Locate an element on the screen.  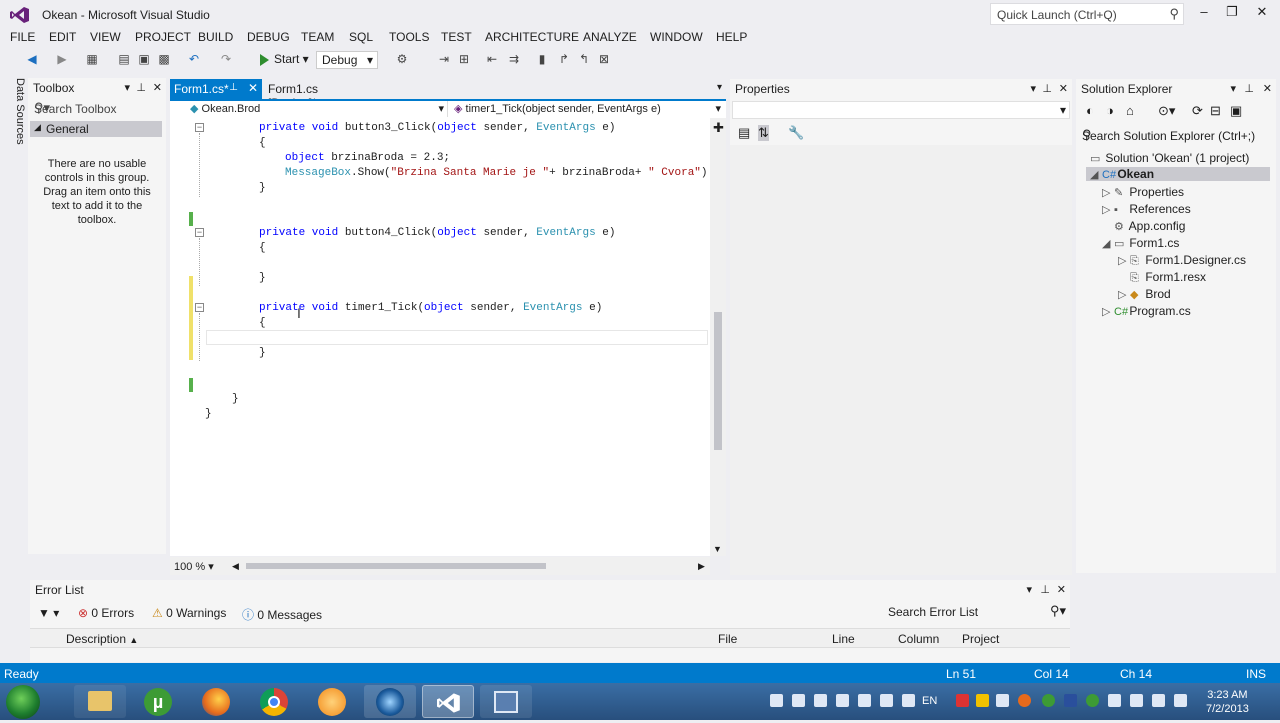
solution-config-select: Debug ▾ is located at coordinates (347, 60).